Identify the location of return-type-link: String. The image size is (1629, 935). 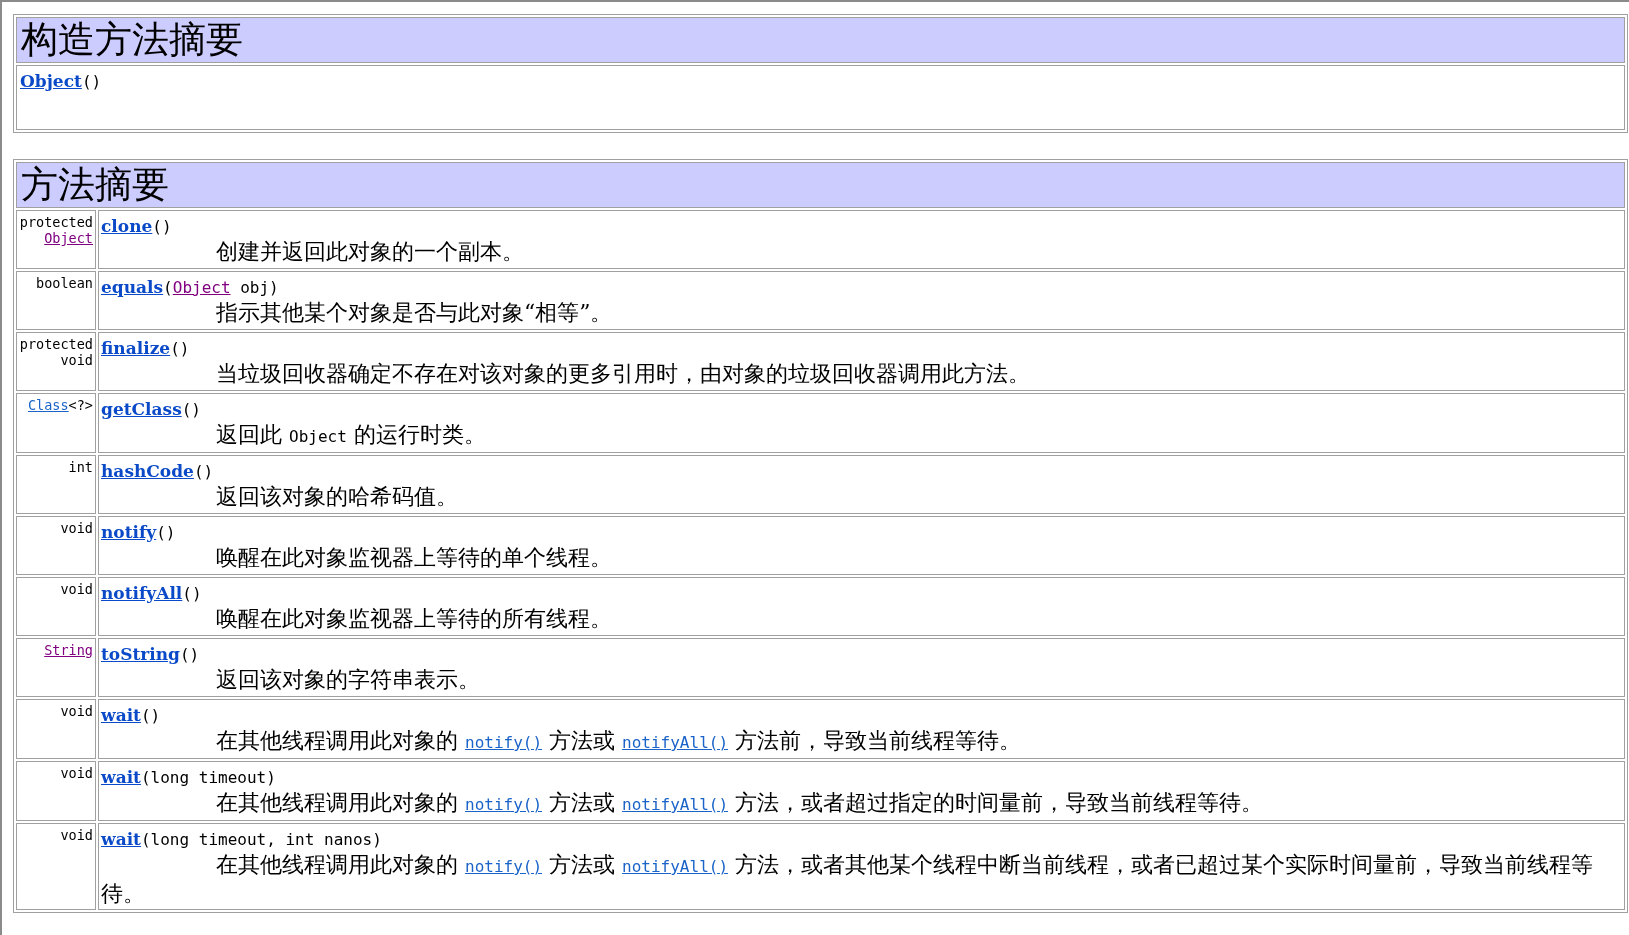
(68, 650).